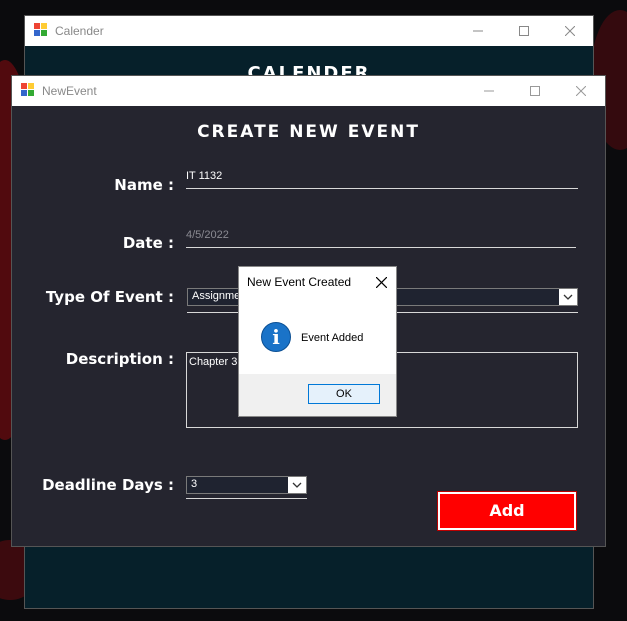  Describe the element at coordinates (308, 132) in the screenshot. I see `page-title: CREATE NEW EVENT` at that location.